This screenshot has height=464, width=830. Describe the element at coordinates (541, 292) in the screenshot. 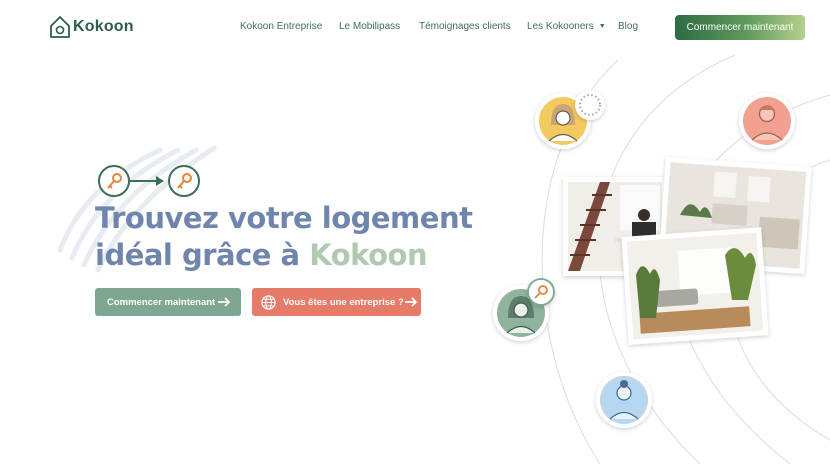

I see `search-icon` at that location.